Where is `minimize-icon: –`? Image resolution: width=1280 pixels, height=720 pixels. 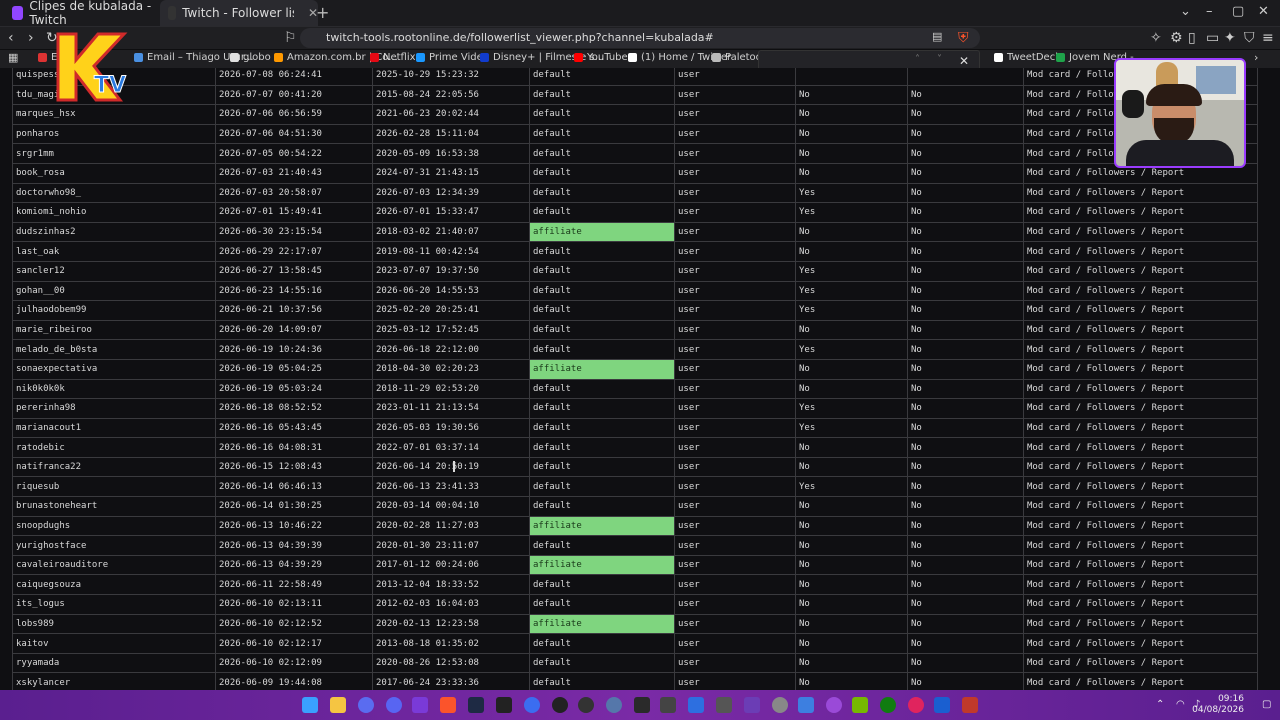
minimize-icon: – is located at coordinates (1209, 11).